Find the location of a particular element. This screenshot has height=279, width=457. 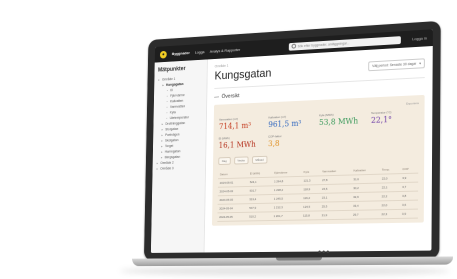

kpi-value: 961,5 m³ is located at coordinates (285, 124).